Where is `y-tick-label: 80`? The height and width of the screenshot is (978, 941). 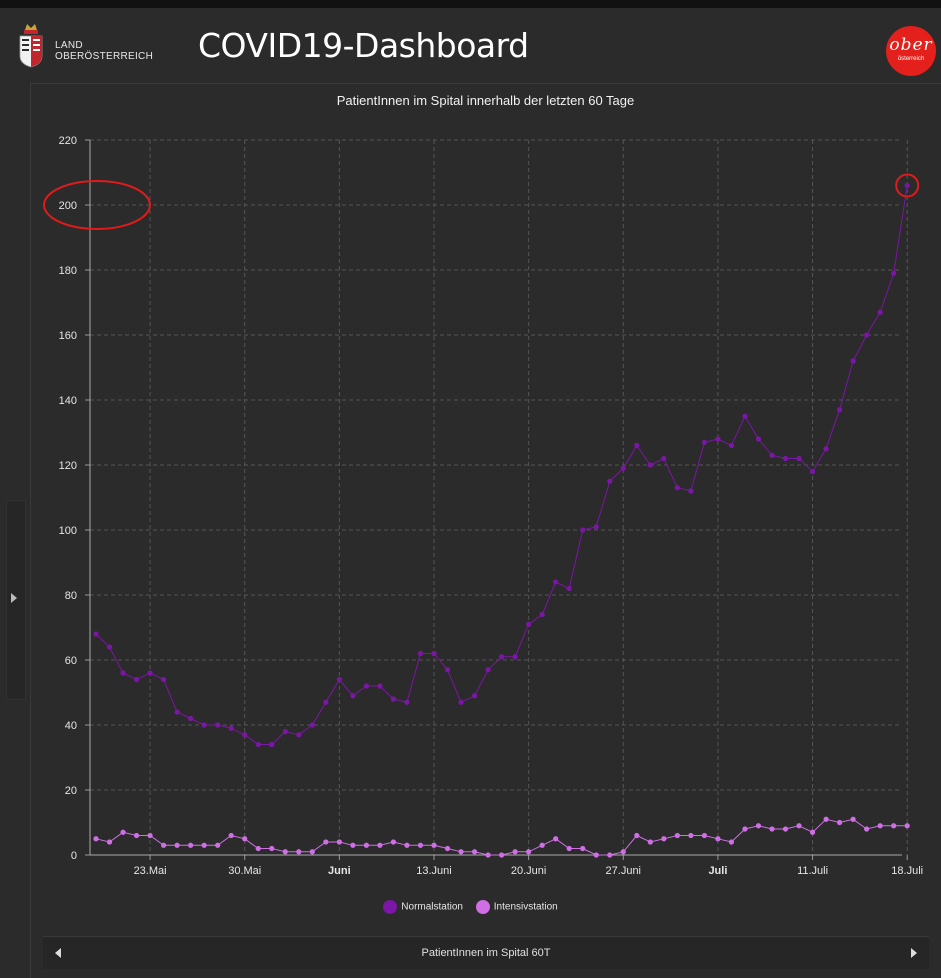
y-tick-label: 80 is located at coordinates (71, 596).